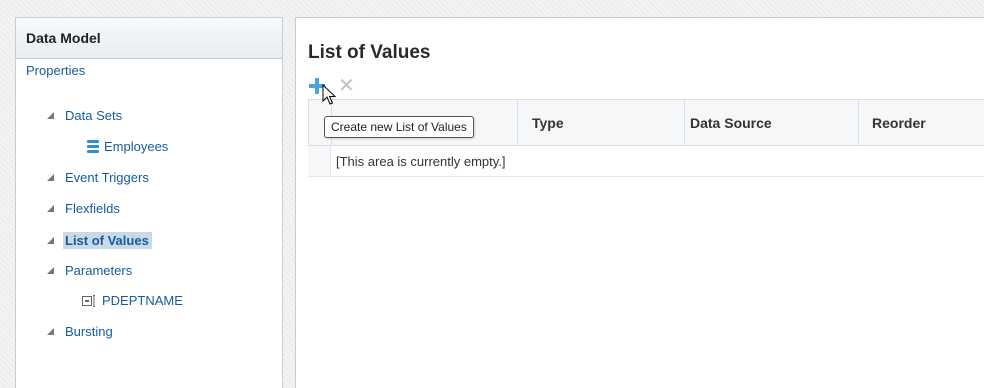 The width and height of the screenshot is (984, 388). What do you see at coordinates (136, 146) in the screenshot?
I see `tree-item-label: Employees` at bounding box center [136, 146].